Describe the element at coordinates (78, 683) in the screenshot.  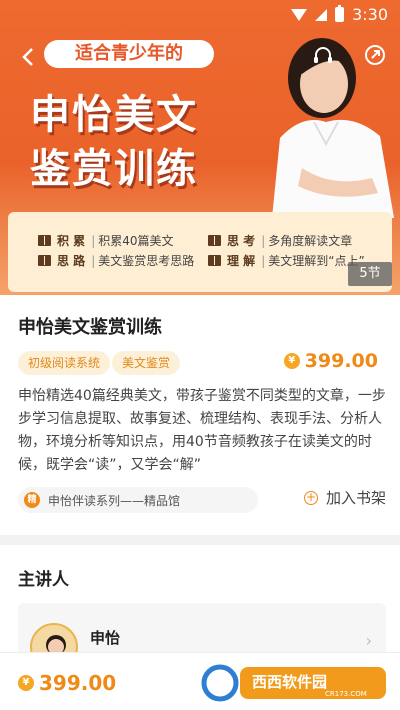
I see `bottom-price-value: 399.00` at that location.